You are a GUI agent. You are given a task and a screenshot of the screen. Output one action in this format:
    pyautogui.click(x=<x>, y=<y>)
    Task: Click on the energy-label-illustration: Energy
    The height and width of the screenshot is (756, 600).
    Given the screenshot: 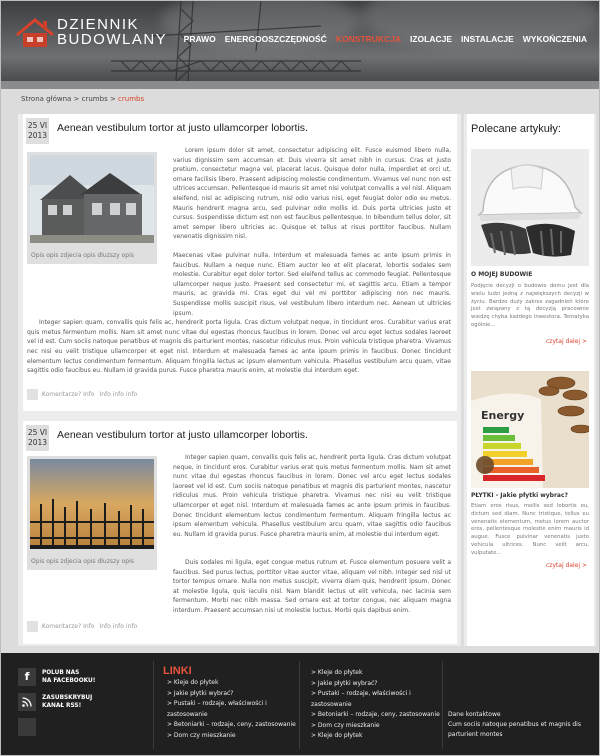 What is the action you would take?
    pyautogui.click(x=530, y=429)
    